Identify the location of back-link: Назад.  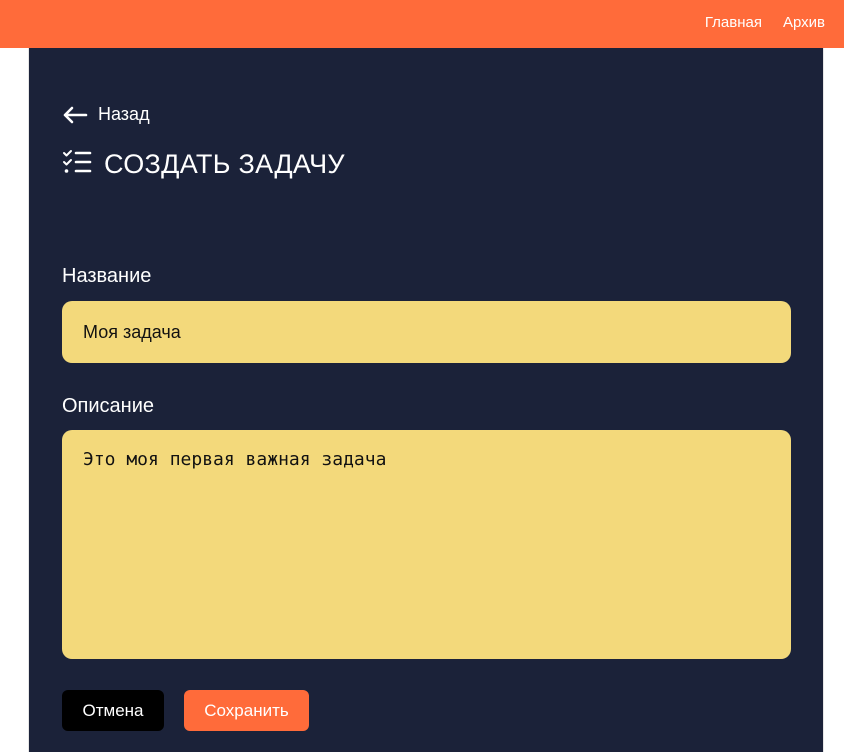
(106, 114).